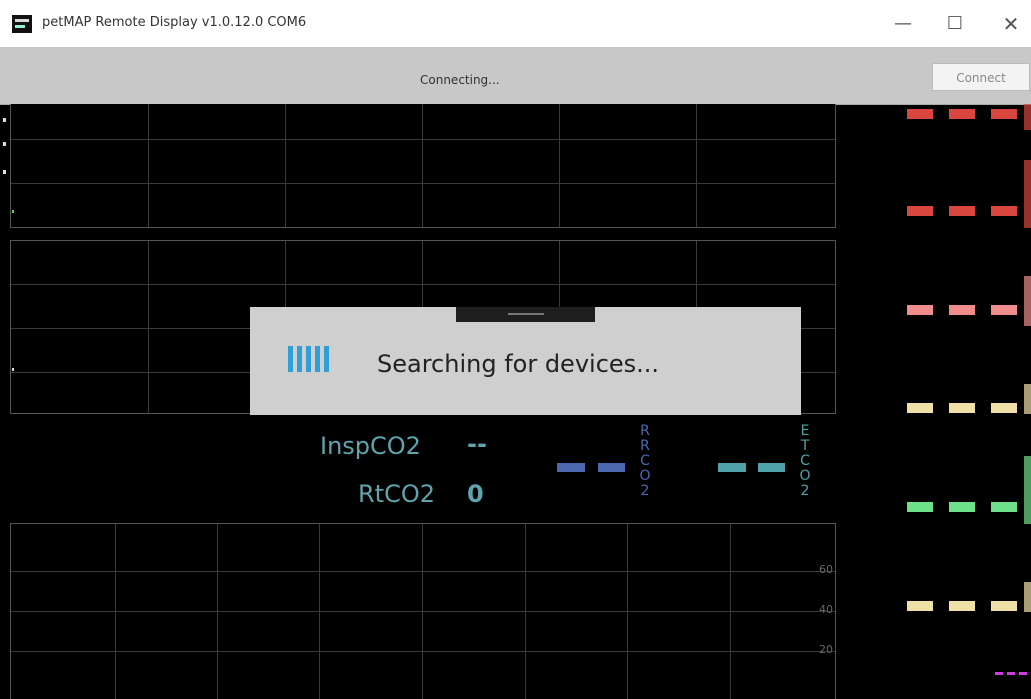 The image size is (1031, 699). Describe the element at coordinates (13, 211) in the screenshot. I see `graph1-trace-dot` at that location.